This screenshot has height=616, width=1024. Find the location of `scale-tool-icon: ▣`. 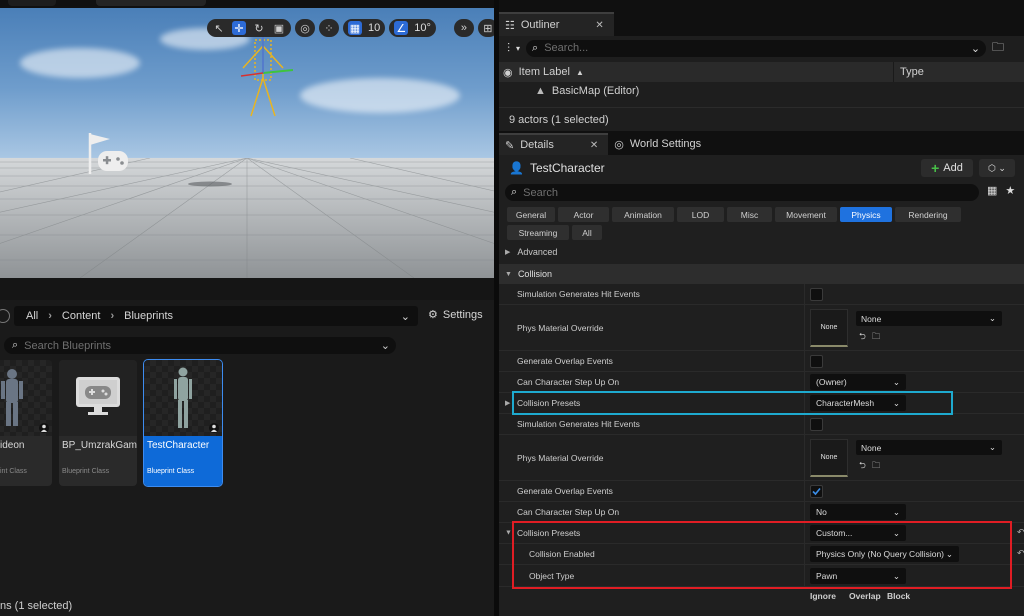

scale-tool-icon: ▣ is located at coordinates (279, 28).